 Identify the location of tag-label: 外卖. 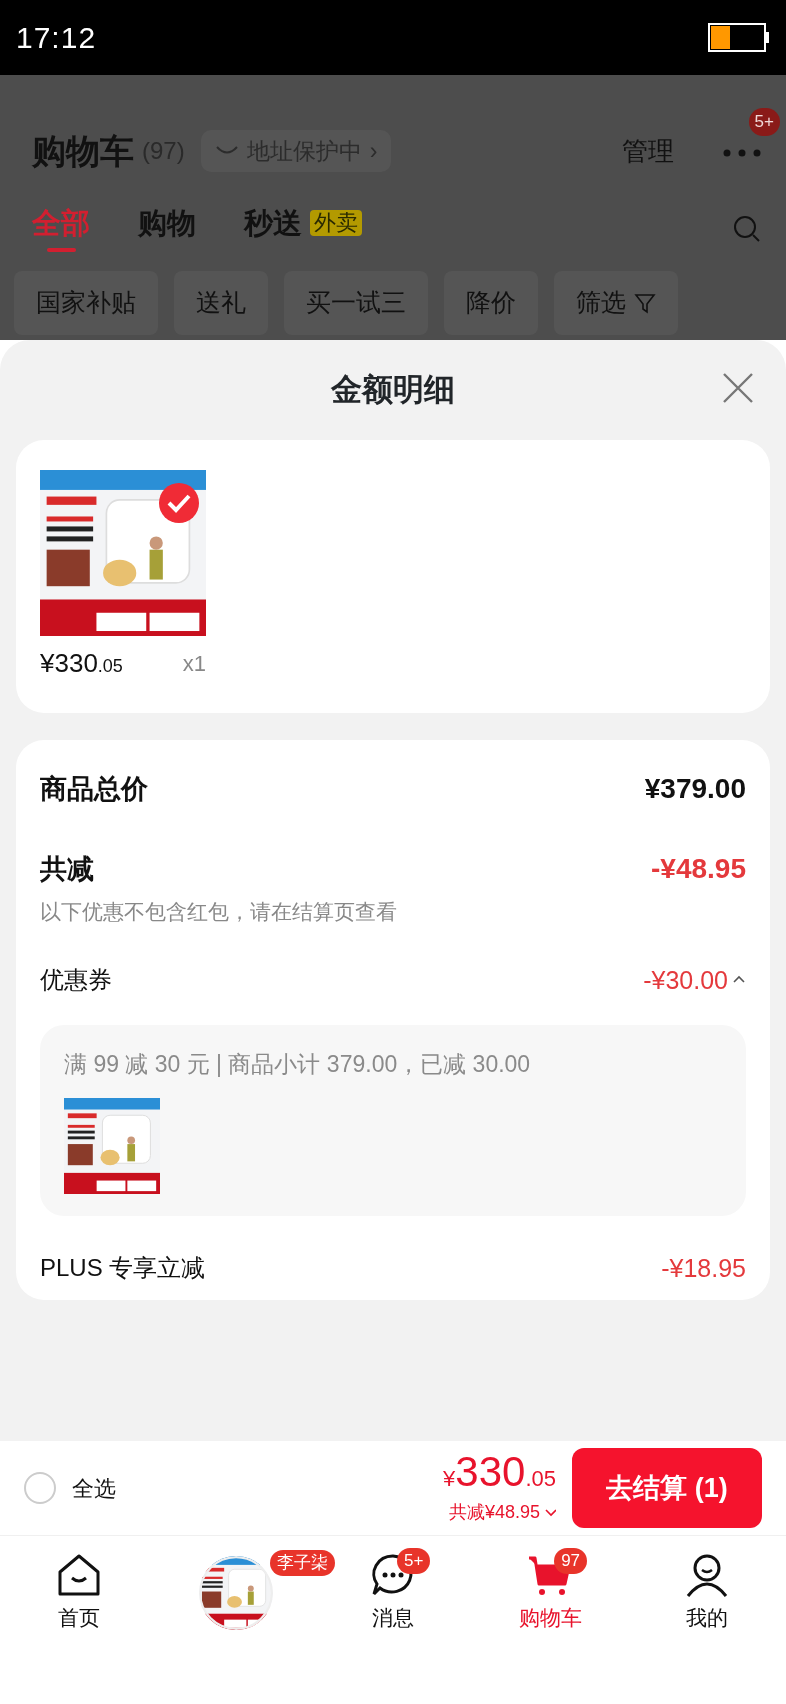
(336, 223).